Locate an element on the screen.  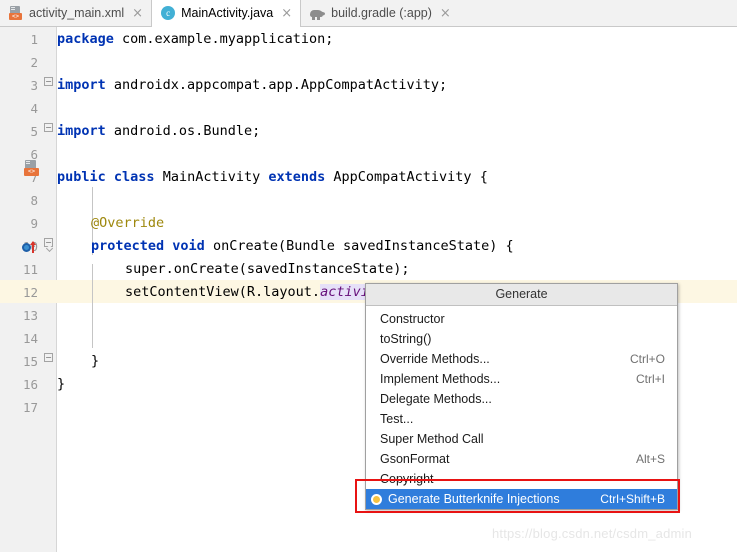
watermark-text: https://blog.csdn.net/csdm_admin is located at coordinates (592, 533).